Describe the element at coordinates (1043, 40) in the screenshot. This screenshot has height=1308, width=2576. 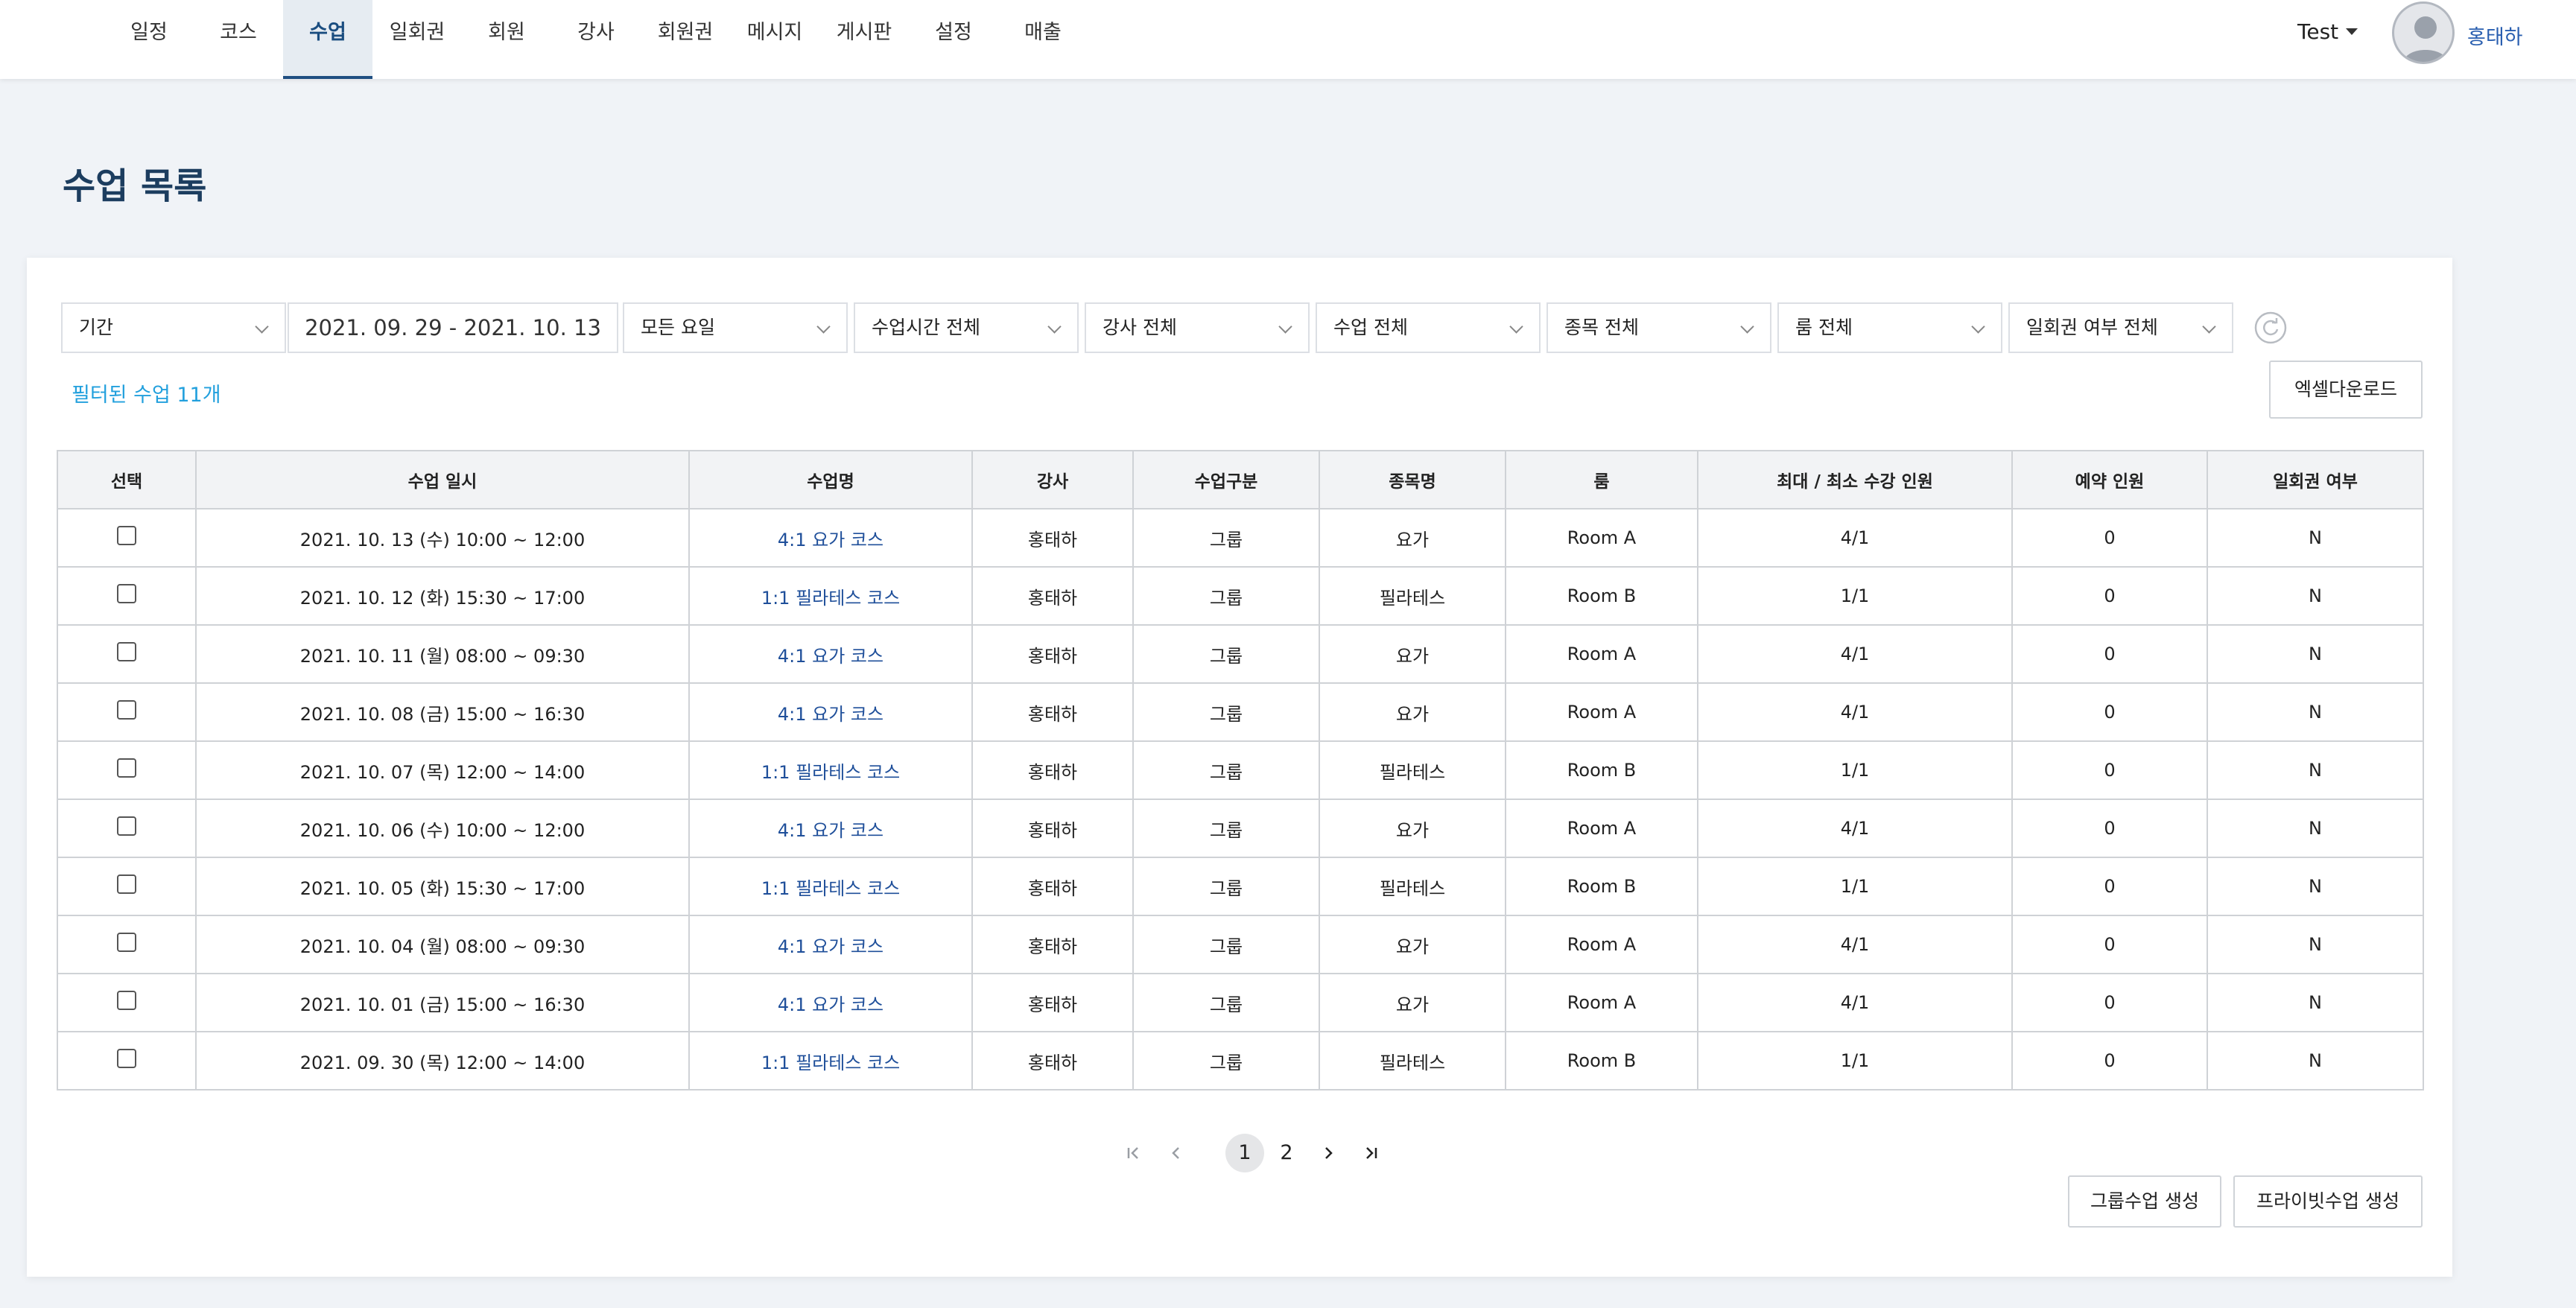
I see `nav-item-sales: 매출` at that location.